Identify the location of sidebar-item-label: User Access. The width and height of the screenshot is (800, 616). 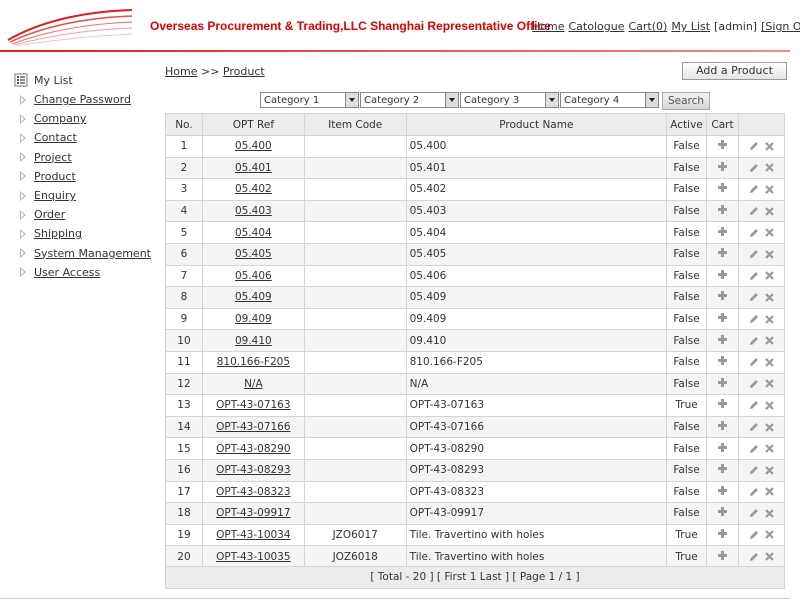
(67, 272).